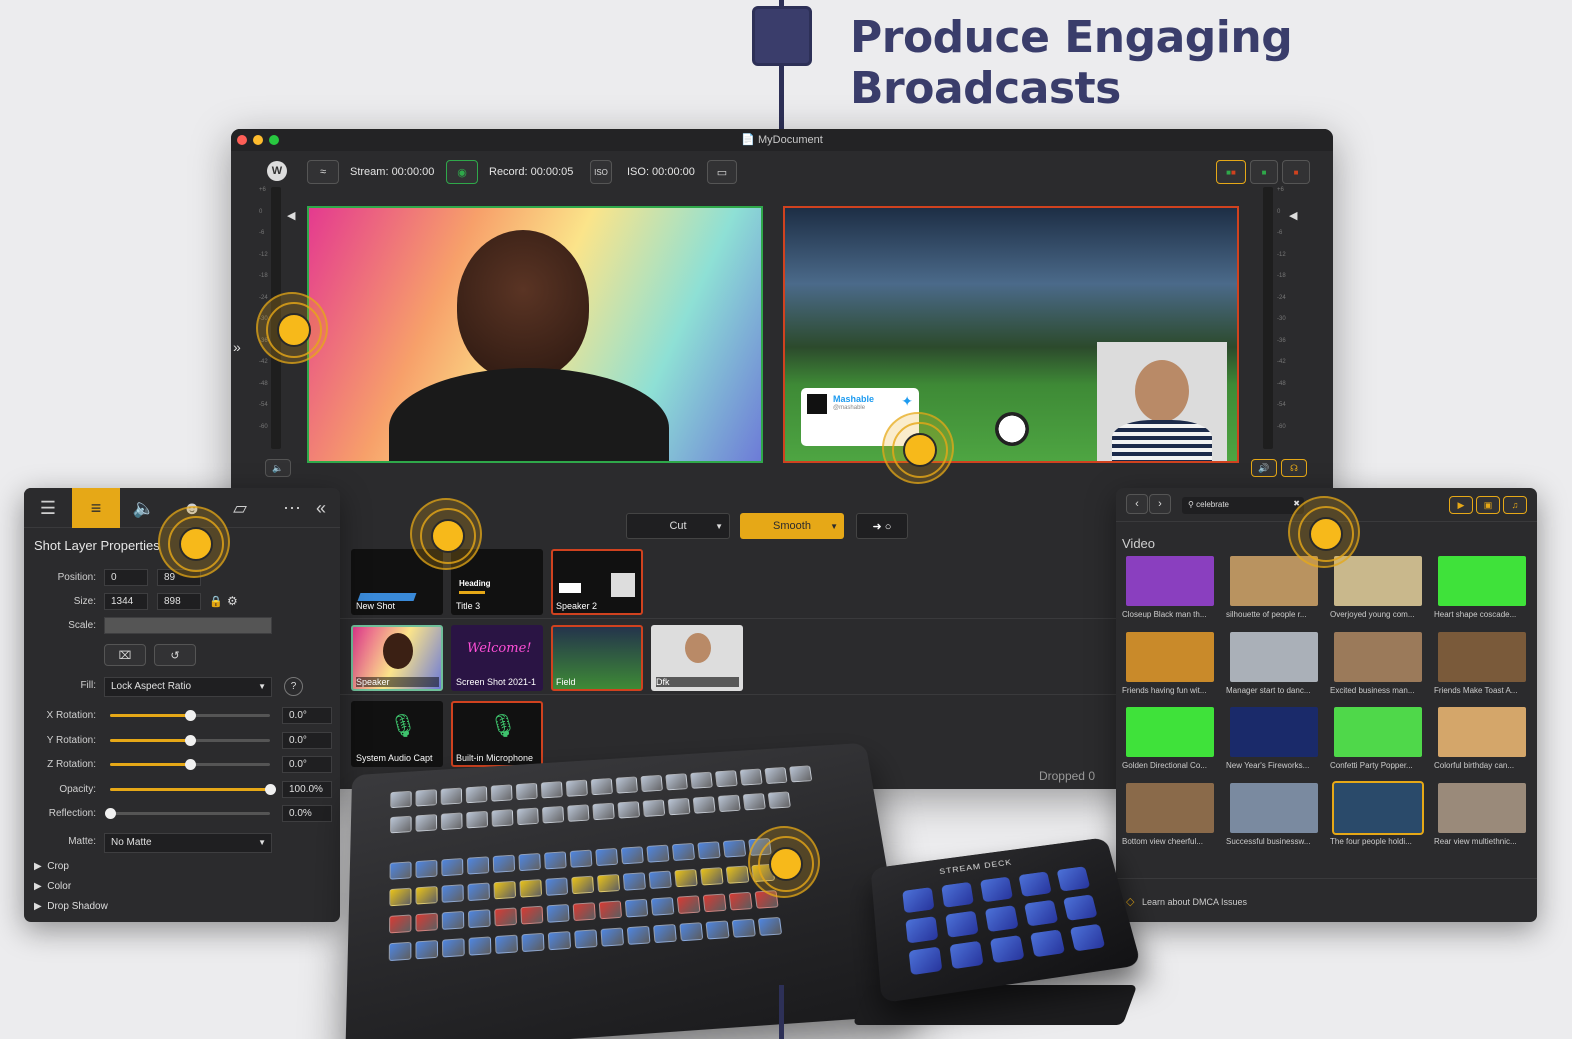 This screenshot has height=1039, width=1572. What do you see at coordinates (278, 468) in the screenshot?
I see `left-mute-button: 🔈` at bounding box center [278, 468].